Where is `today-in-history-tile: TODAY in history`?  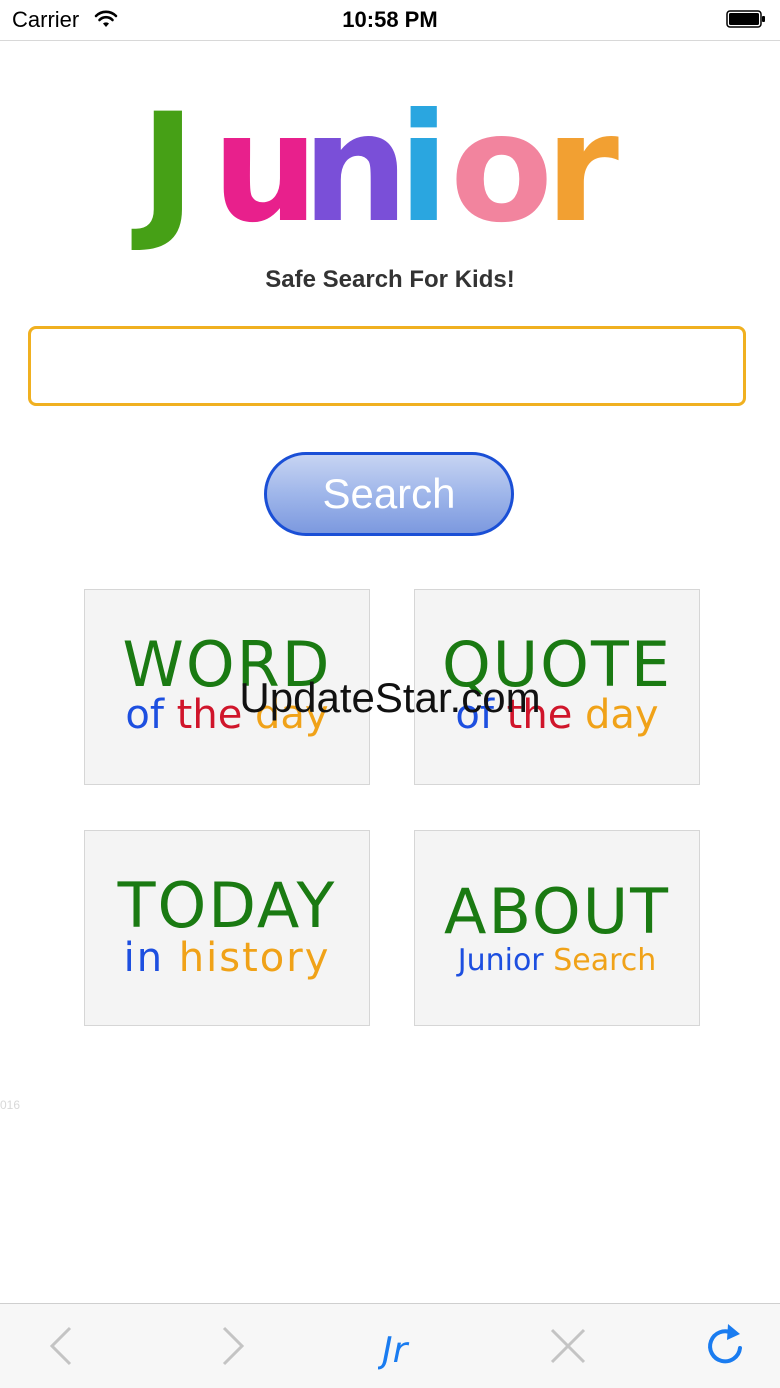 today-in-history-tile: TODAY in history is located at coordinates (227, 928).